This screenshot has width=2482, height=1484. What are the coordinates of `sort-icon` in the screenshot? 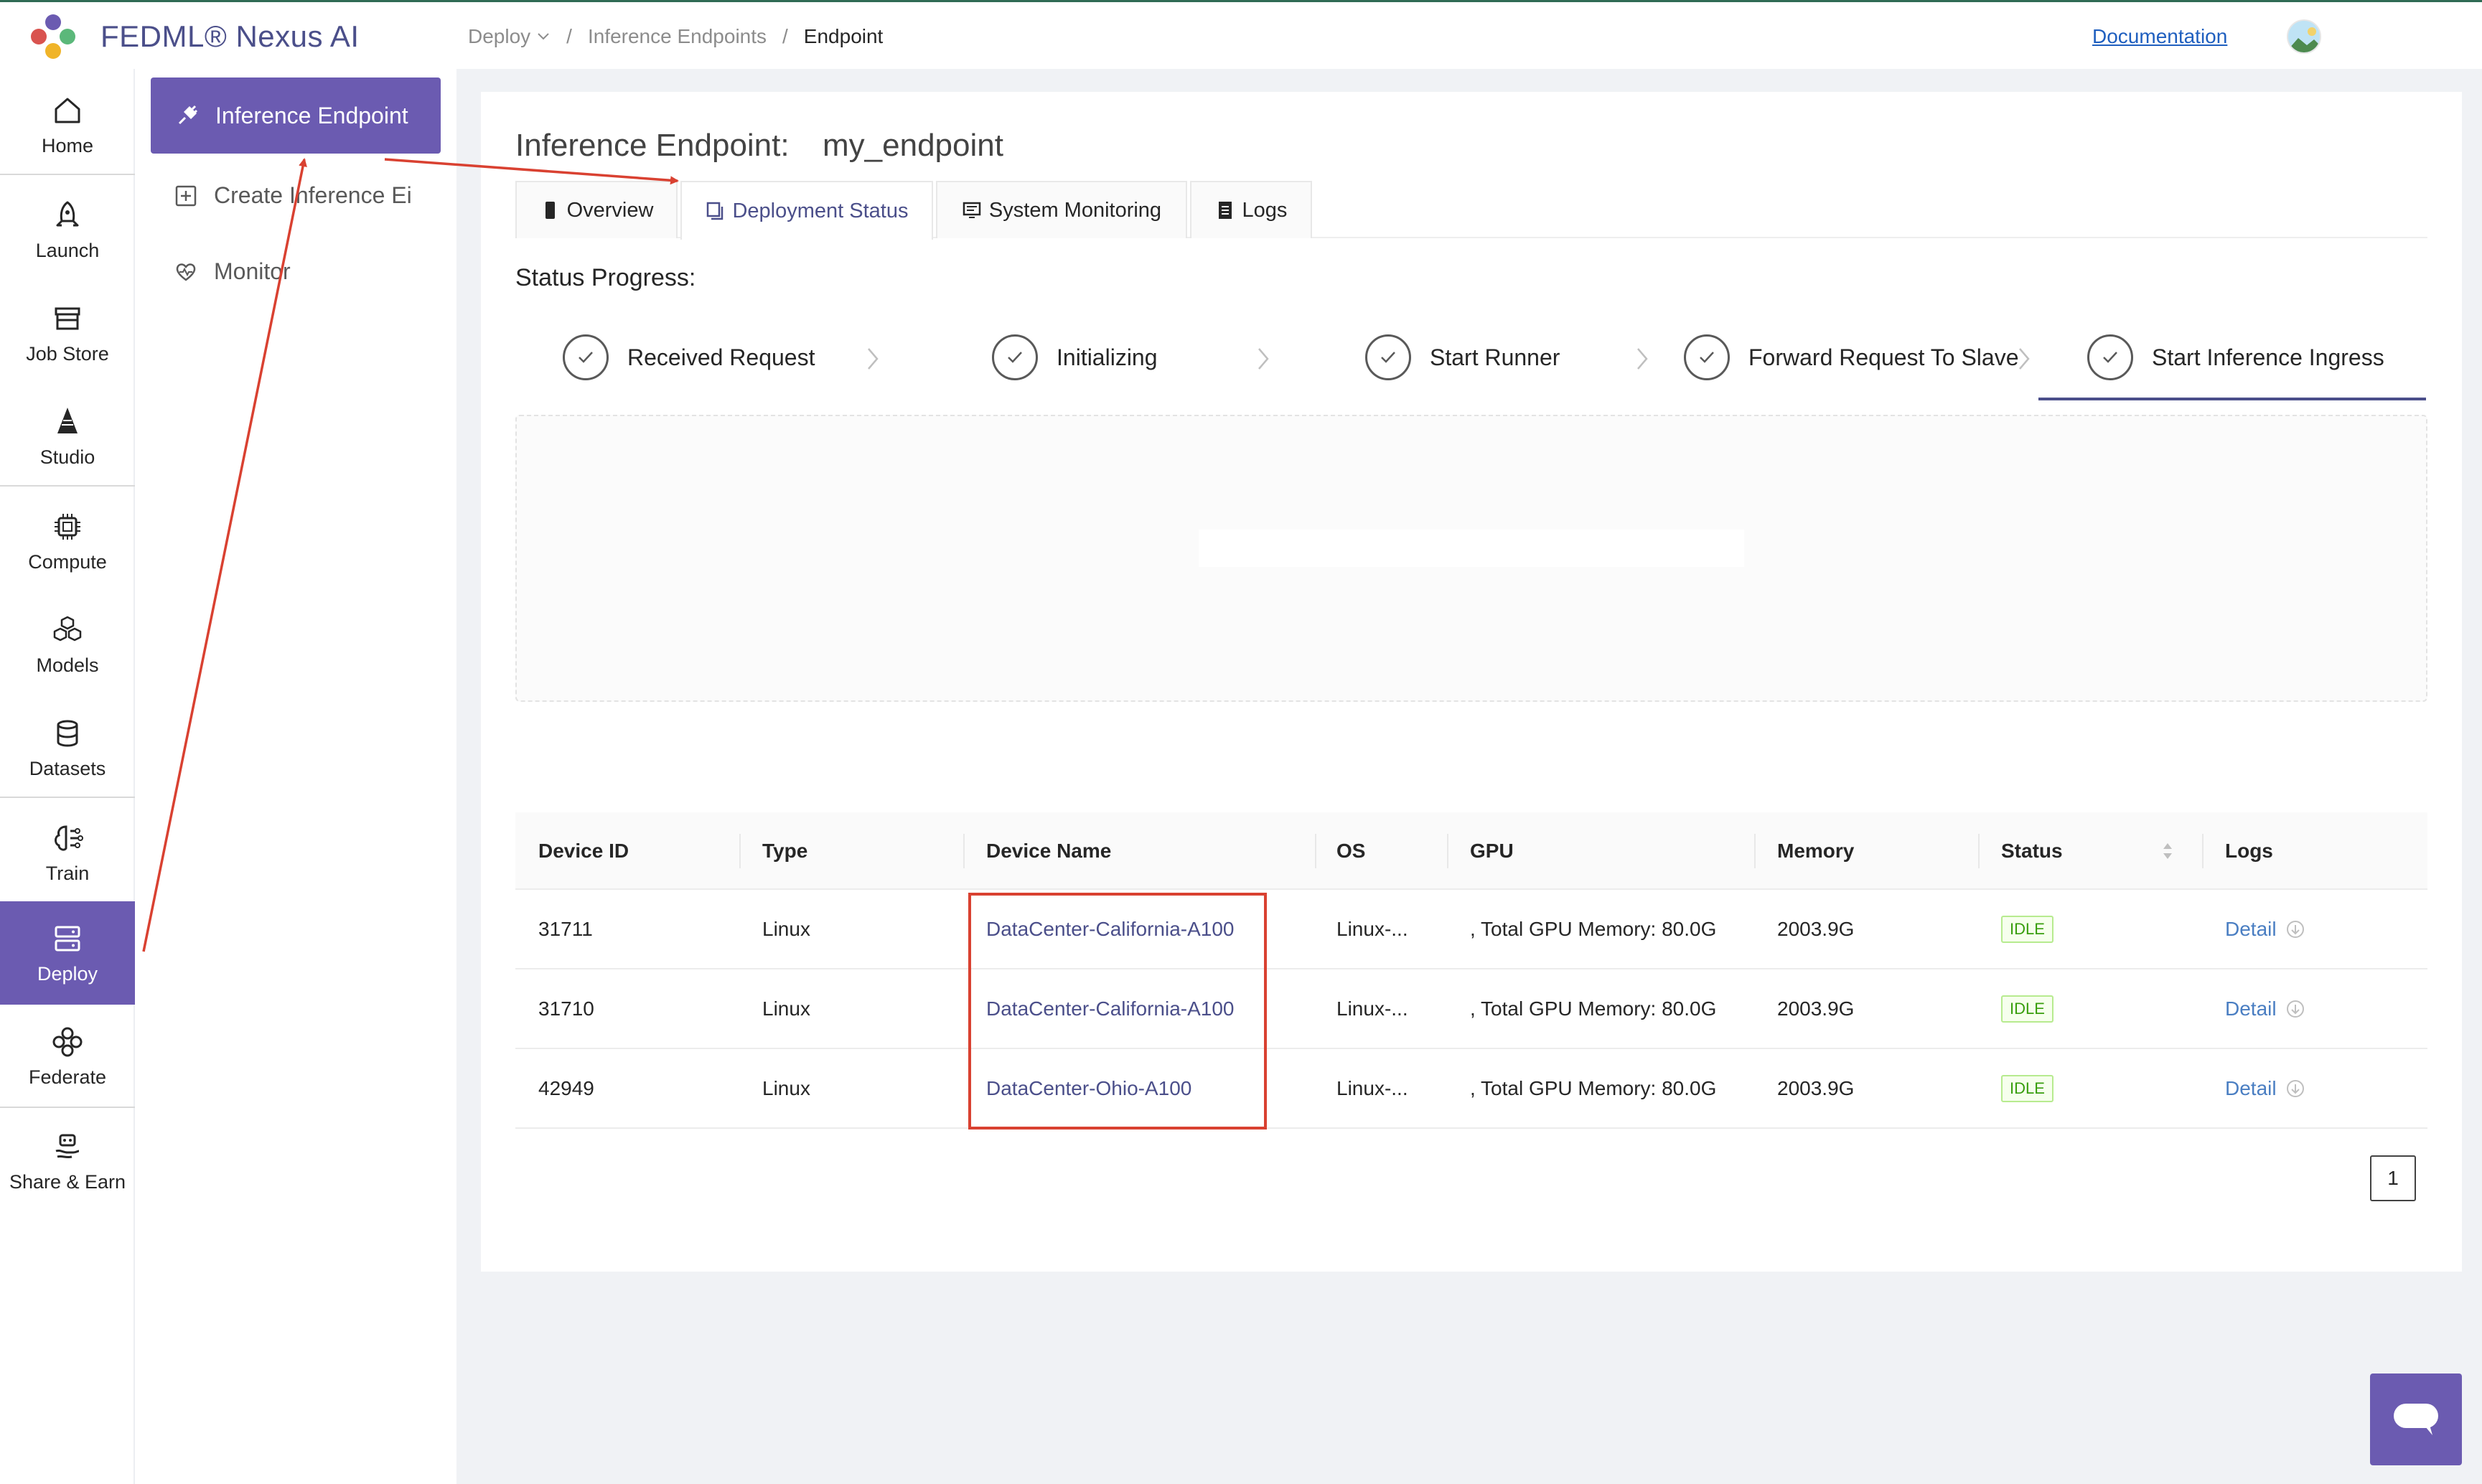 It's located at (2168, 851).